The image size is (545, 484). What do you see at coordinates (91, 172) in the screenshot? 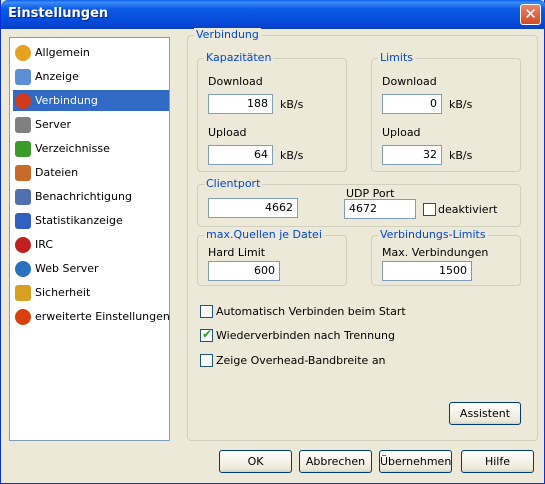
I see `sidebar-item-dateien: Dateien` at bounding box center [91, 172].